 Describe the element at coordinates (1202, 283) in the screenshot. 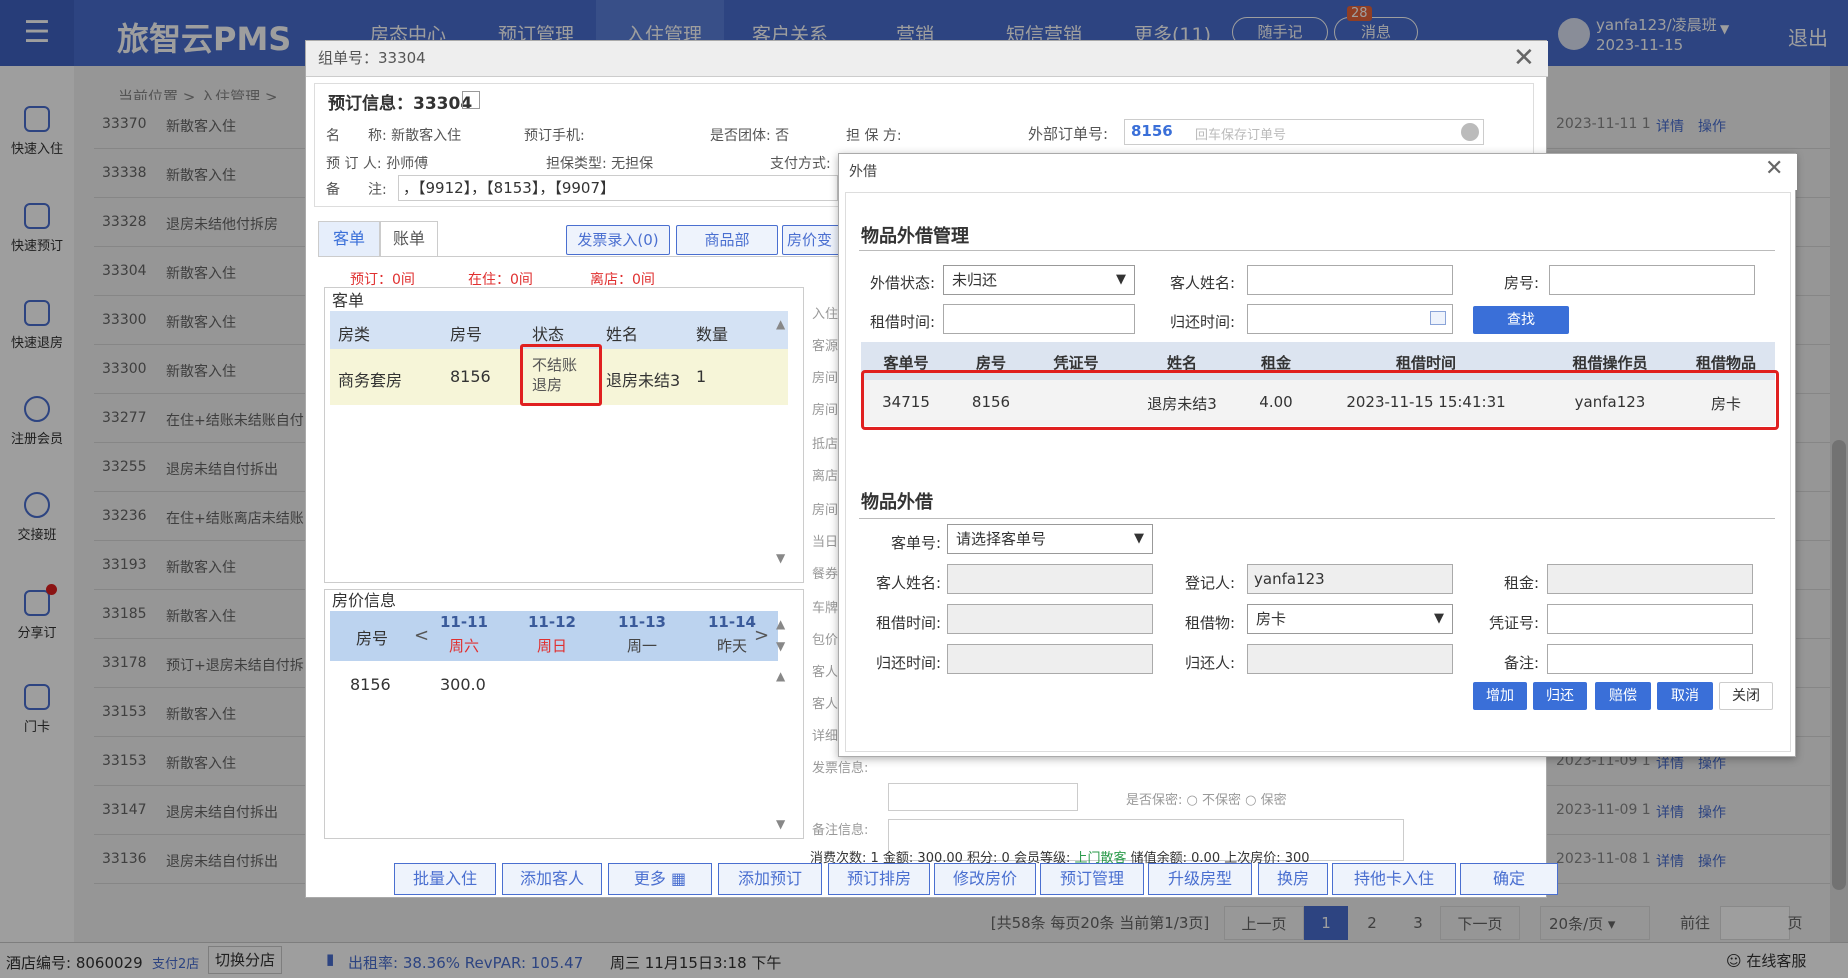

I see `guest-name-label: 客人姓名:` at that location.